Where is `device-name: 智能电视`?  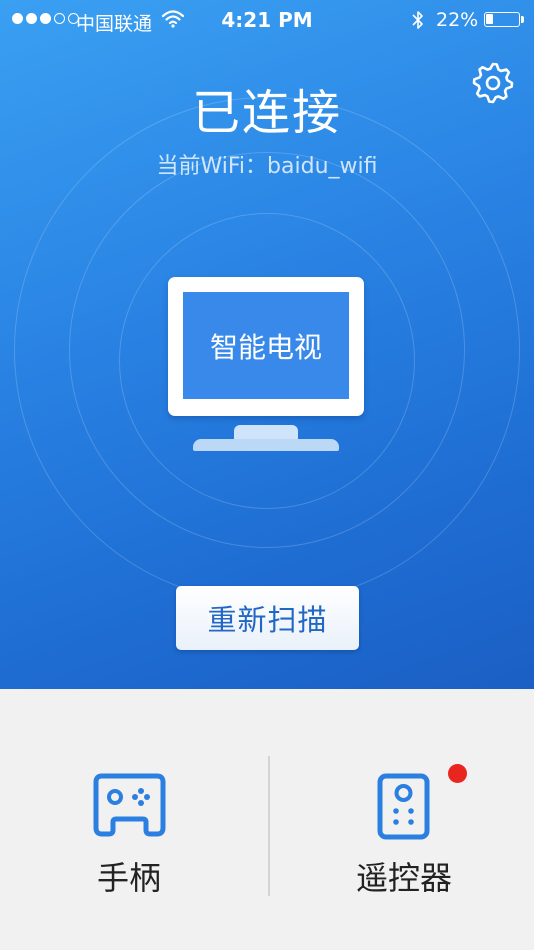
device-name: 智能电视 is located at coordinates (266, 345).